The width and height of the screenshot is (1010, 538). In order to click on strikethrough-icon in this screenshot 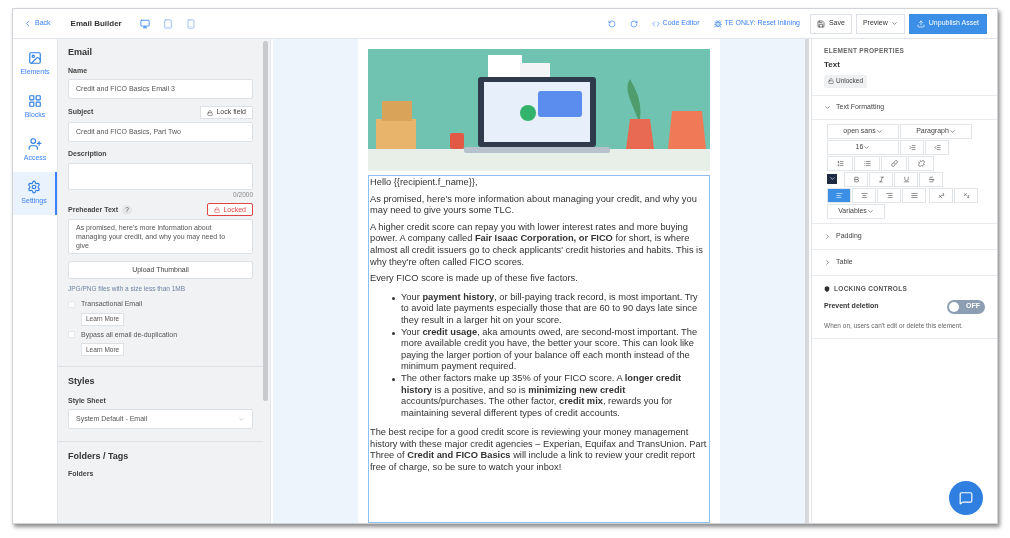, I will do `click(931, 179)`.